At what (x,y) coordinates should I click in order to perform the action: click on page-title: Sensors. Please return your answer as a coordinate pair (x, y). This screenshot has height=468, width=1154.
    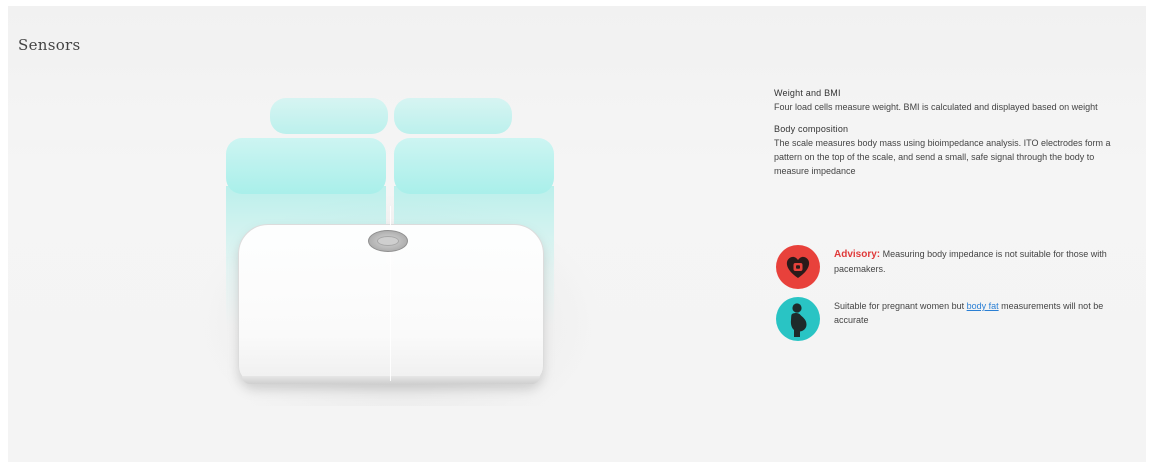
    Looking at the image, I should click on (49, 45).